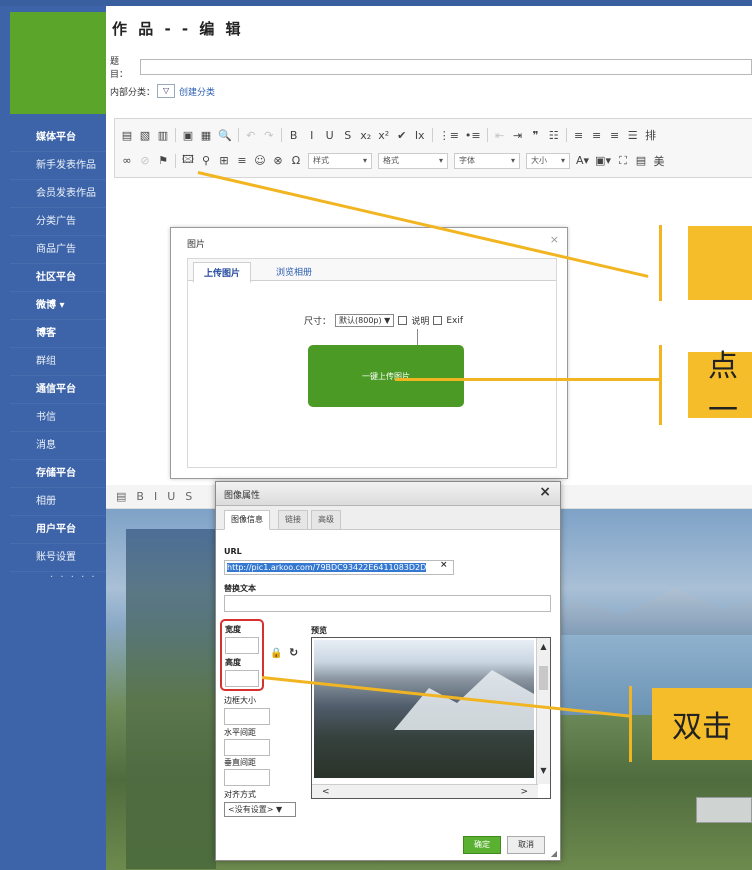  I want to click on hspace-input, so click(247, 747).